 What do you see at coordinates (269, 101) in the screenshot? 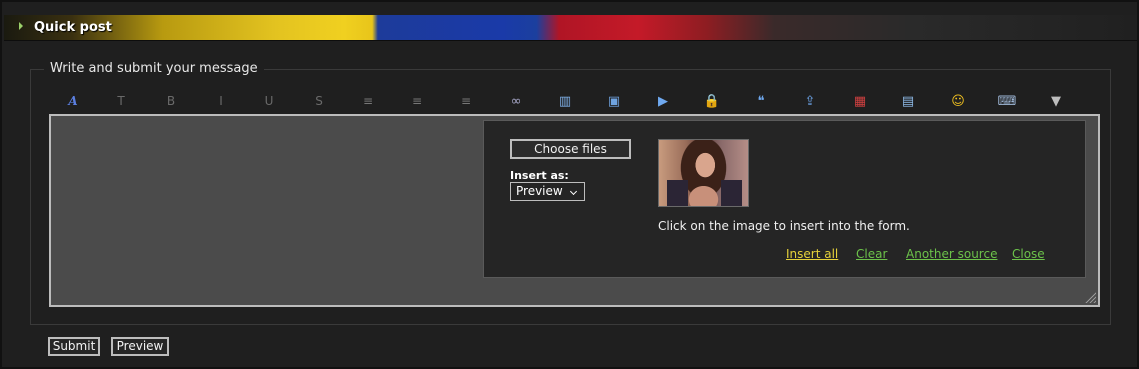
I see `underline-icon: U` at bounding box center [269, 101].